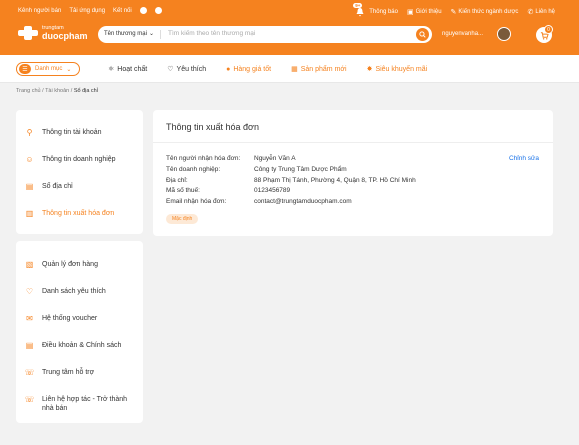 This screenshot has height=445, width=579. I want to click on gift-icon: ▦, so click(294, 69).